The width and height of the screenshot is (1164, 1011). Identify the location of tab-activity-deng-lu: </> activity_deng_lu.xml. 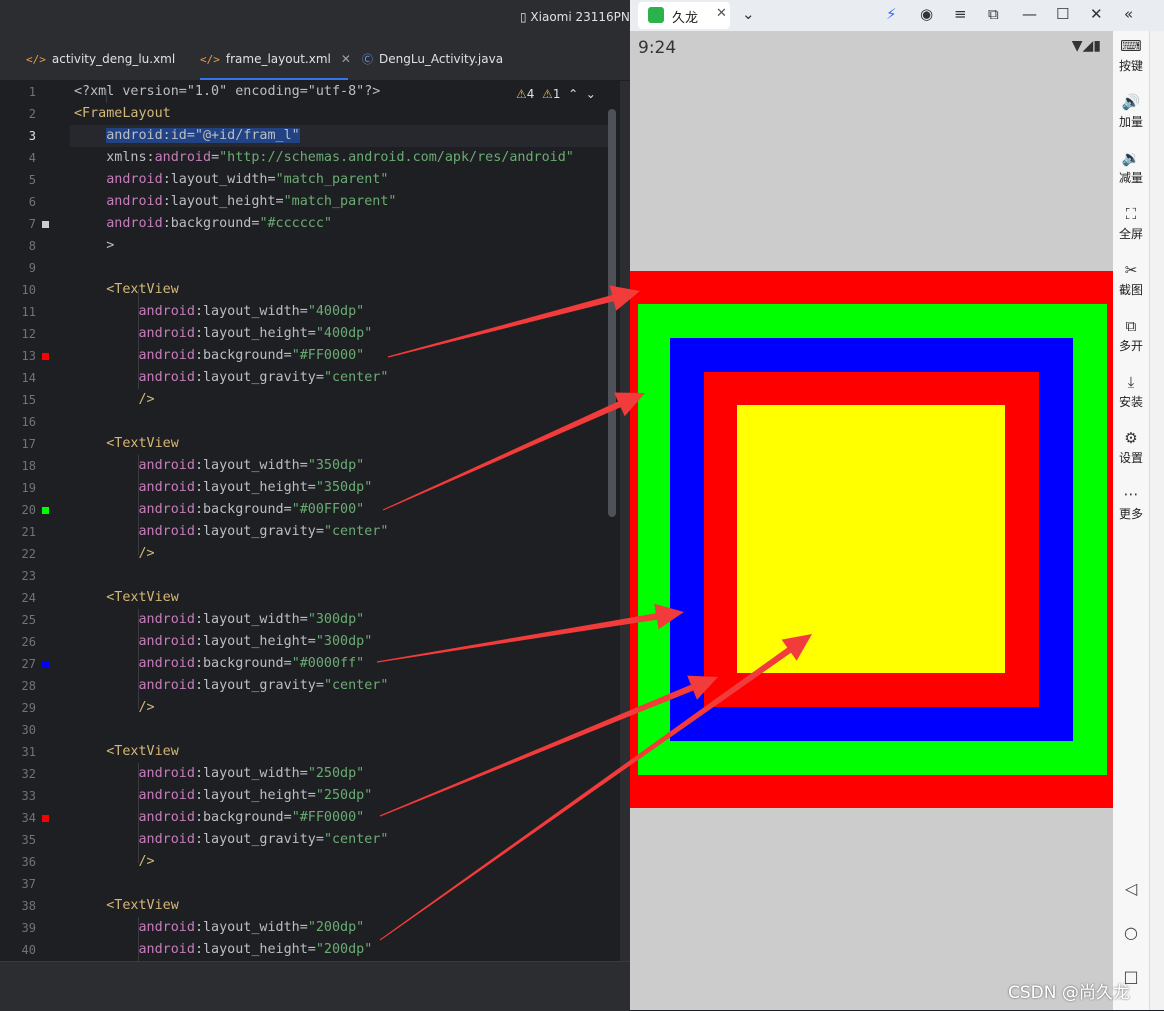
(100, 58).